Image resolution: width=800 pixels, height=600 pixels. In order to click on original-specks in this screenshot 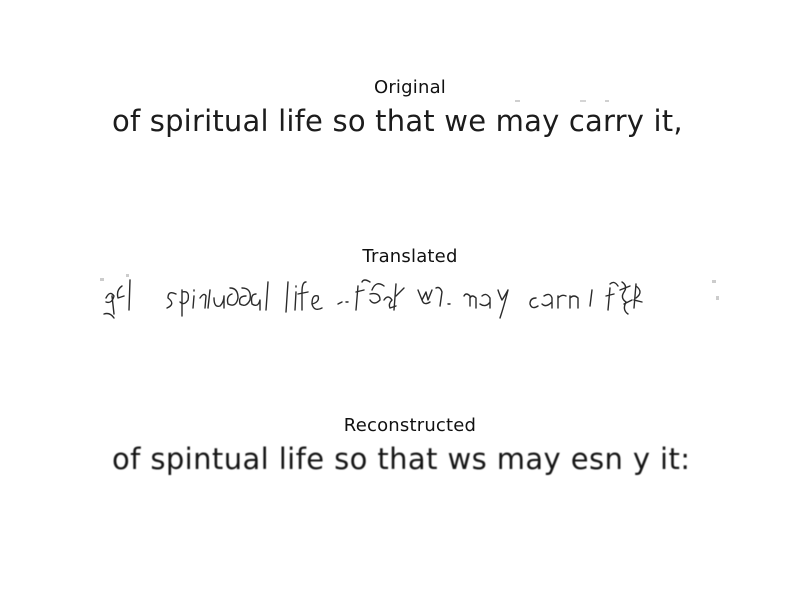, I will do `click(562, 101)`.